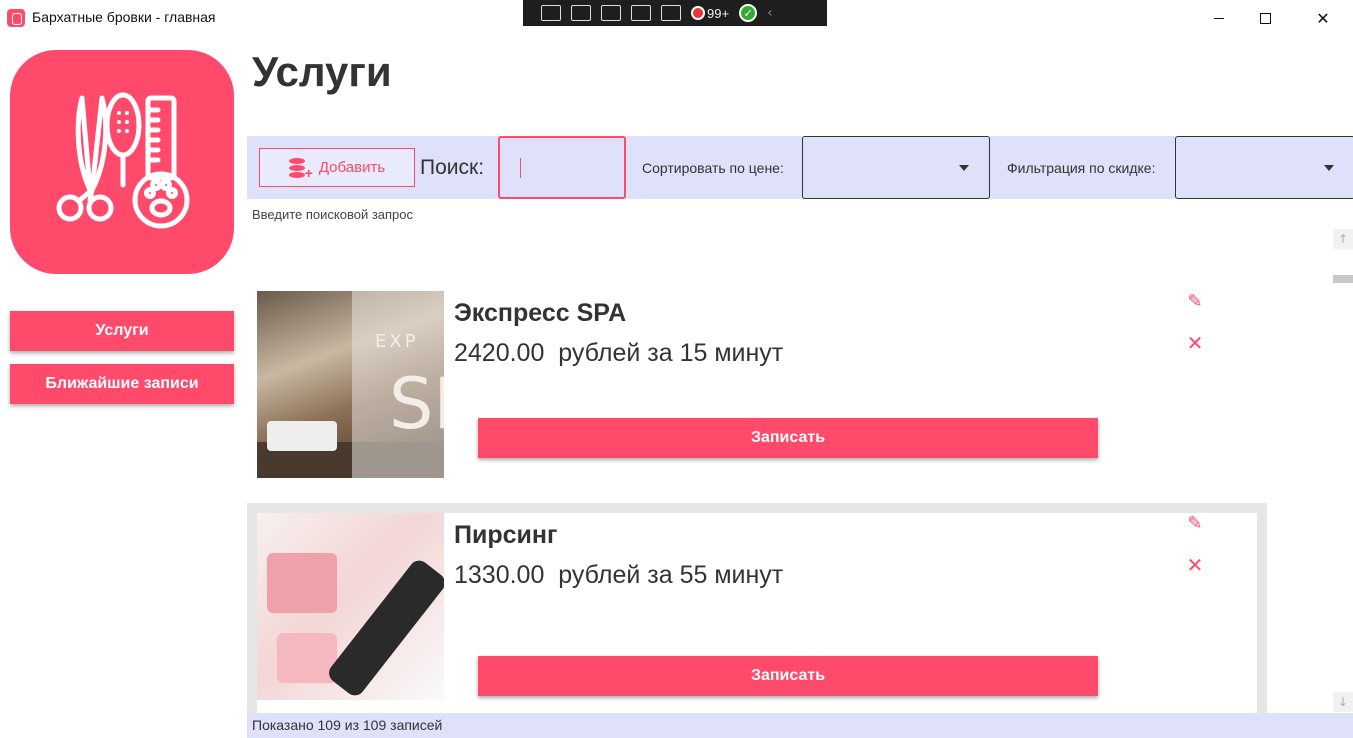 This screenshot has height=738, width=1353. Describe the element at coordinates (1343, 279) in the screenshot. I see `scroll-thumb` at that location.